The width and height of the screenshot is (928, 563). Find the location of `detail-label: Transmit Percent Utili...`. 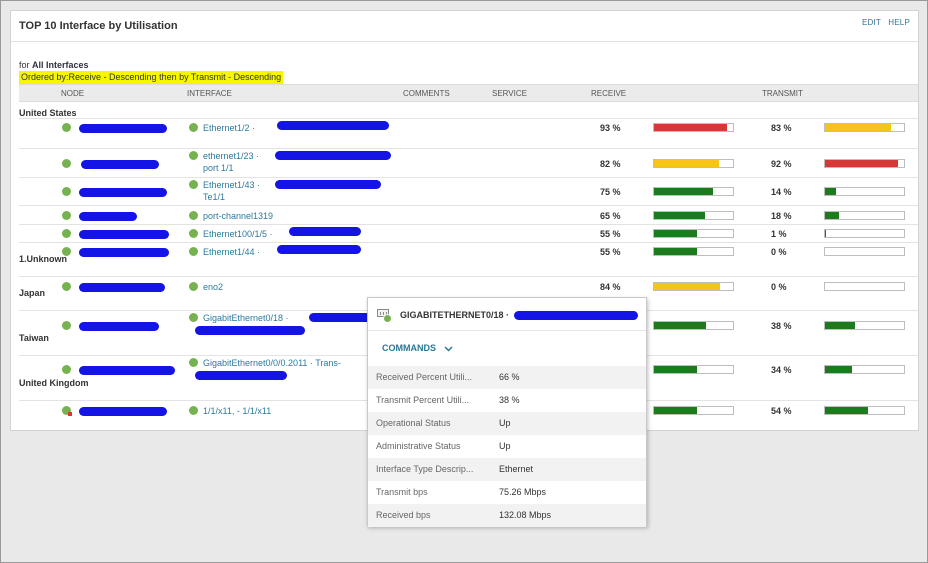

detail-label: Transmit Percent Utili... is located at coordinates (423, 400).